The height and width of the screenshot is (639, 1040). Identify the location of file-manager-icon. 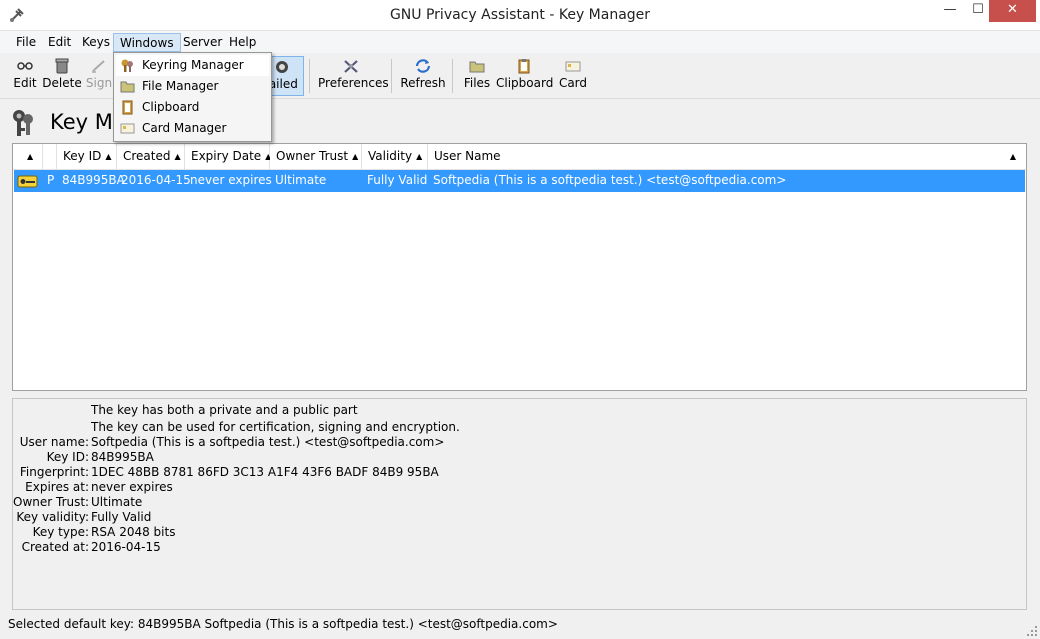
(127, 86).